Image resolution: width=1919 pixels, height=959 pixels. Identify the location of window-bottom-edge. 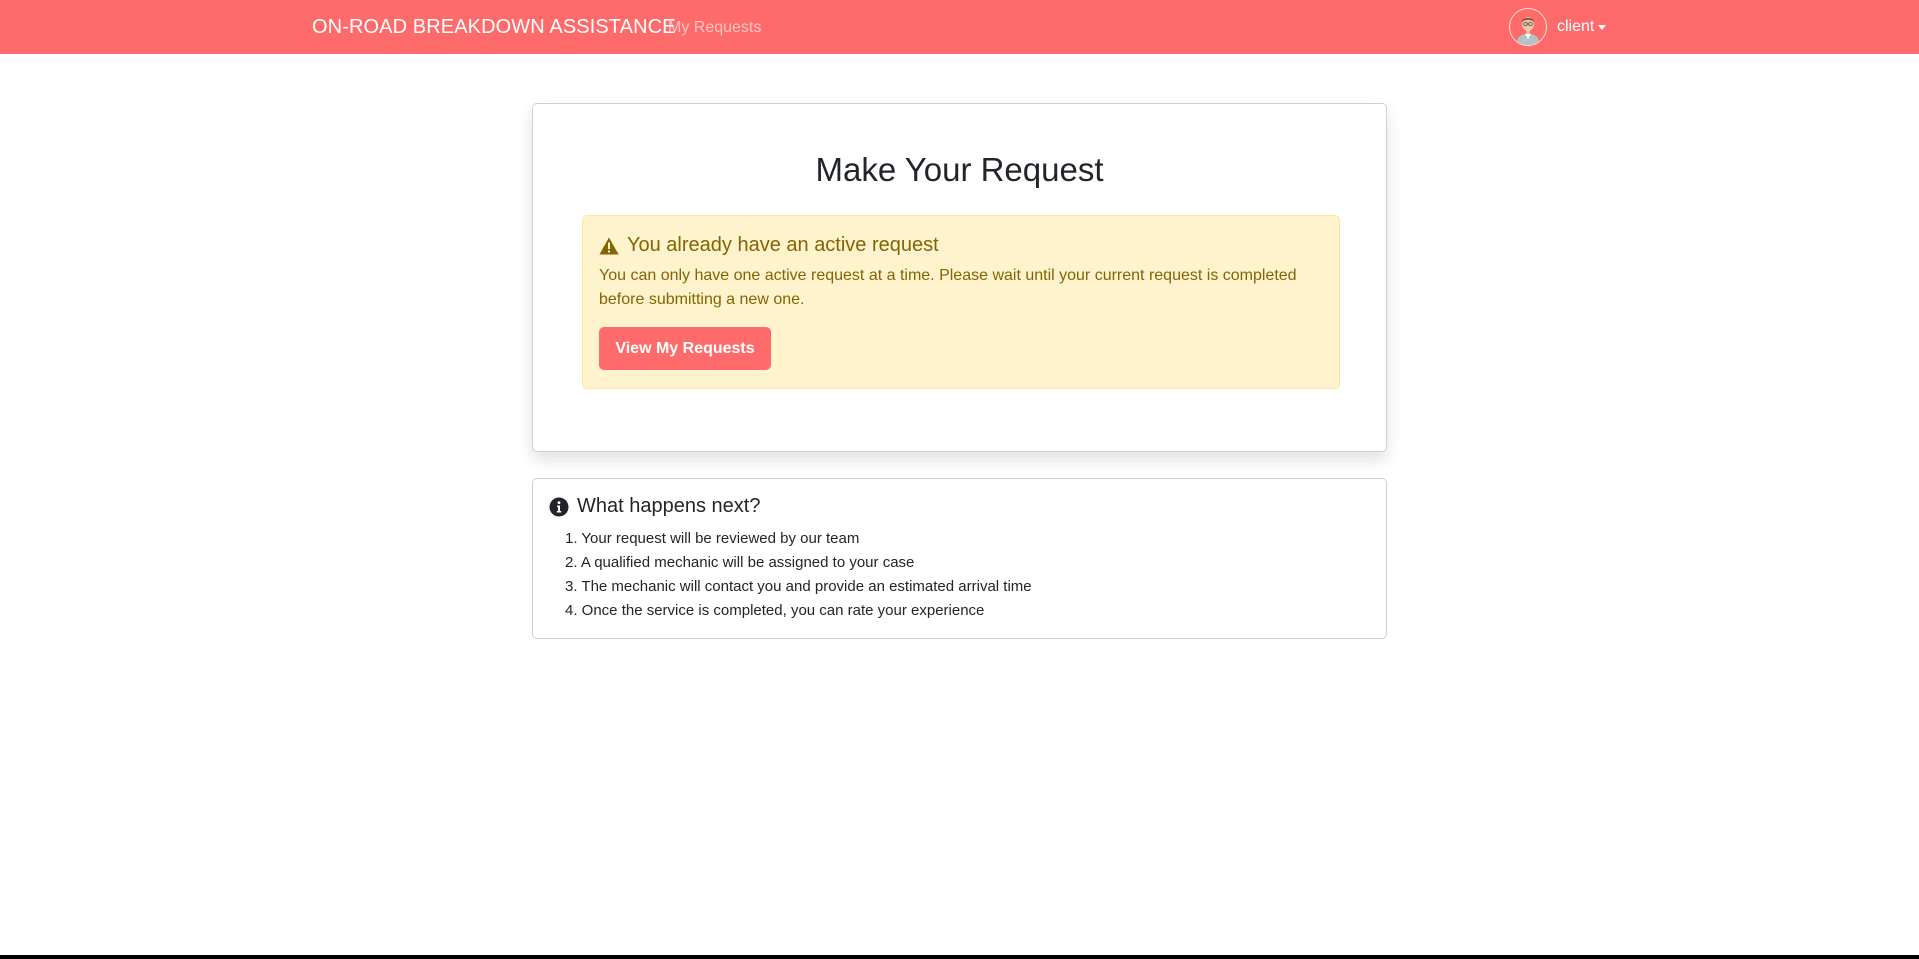
(959, 957).